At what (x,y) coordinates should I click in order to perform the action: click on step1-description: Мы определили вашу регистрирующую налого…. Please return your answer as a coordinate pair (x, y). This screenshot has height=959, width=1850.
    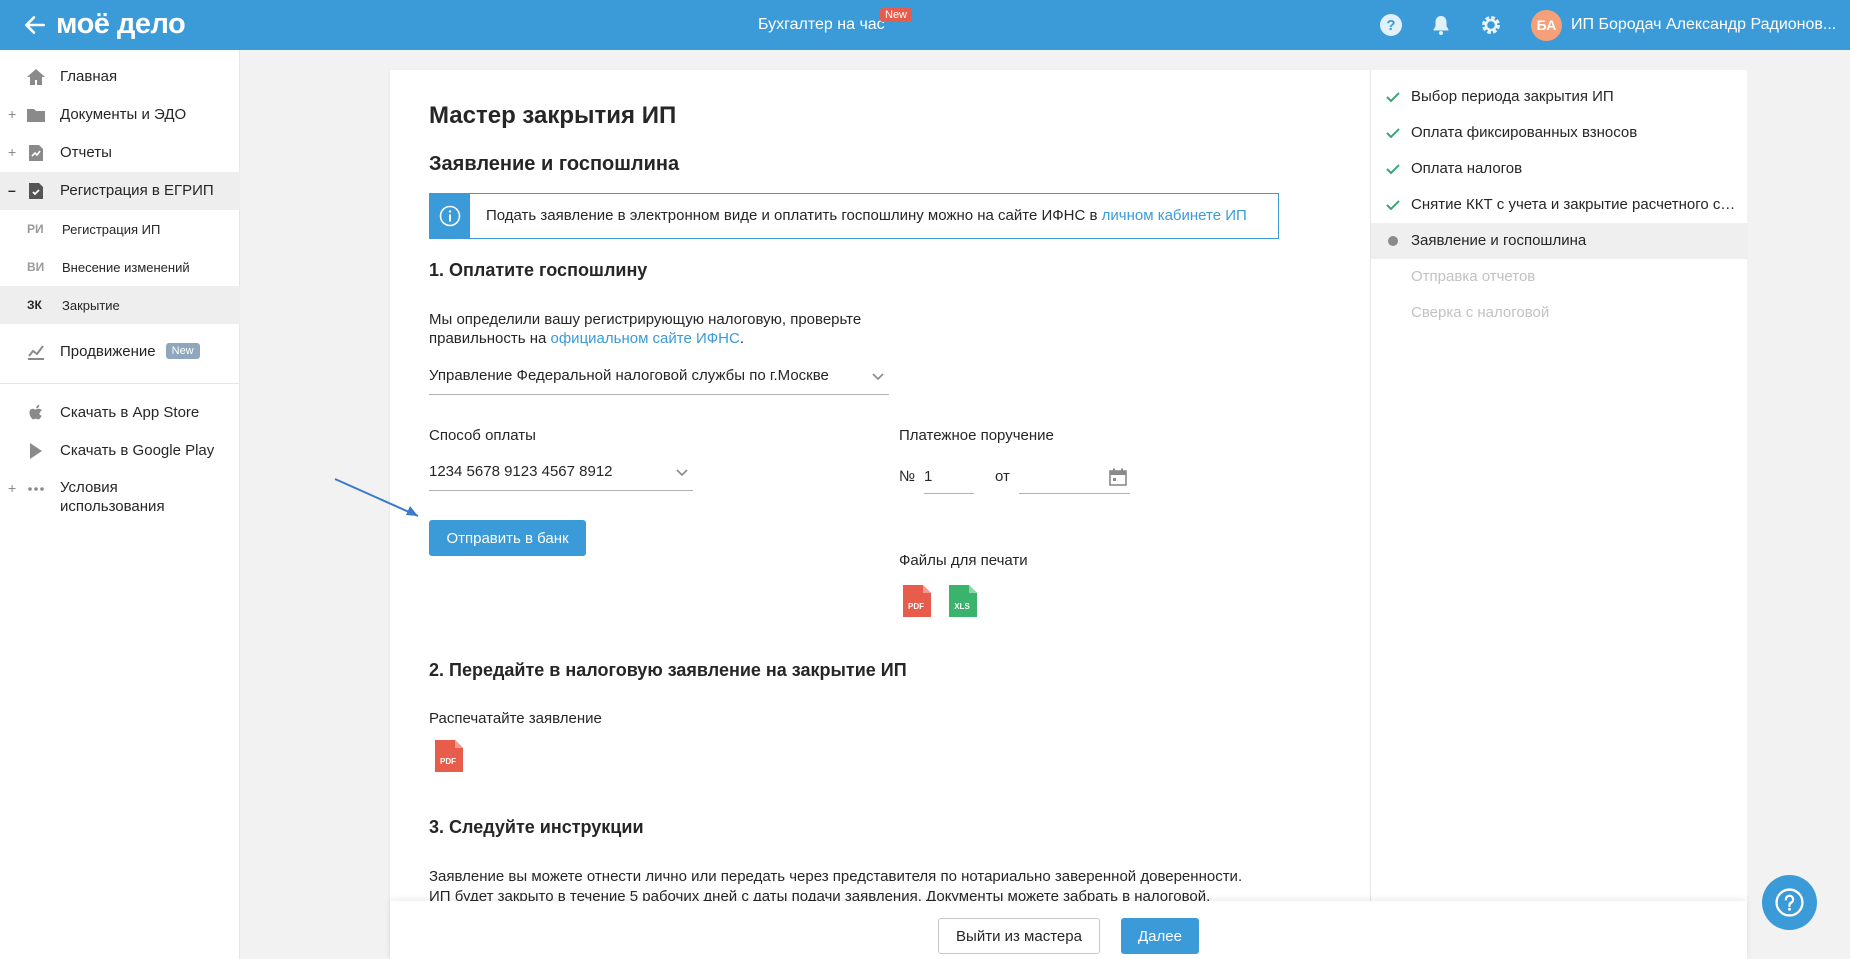
    Looking at the image, I should click on (645, 329).